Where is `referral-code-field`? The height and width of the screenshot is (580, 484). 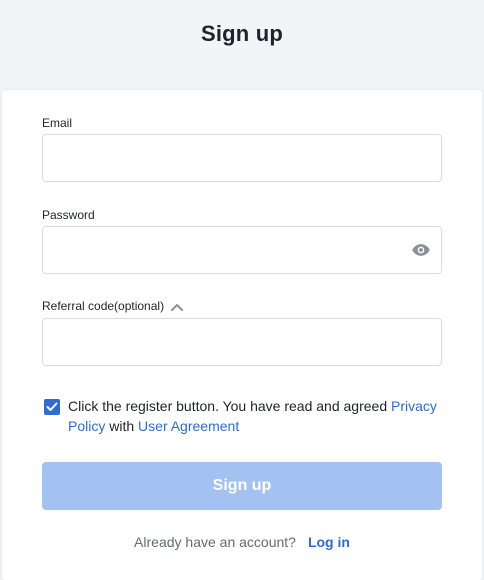 referral-code-field is located at coordinates (242, 342).